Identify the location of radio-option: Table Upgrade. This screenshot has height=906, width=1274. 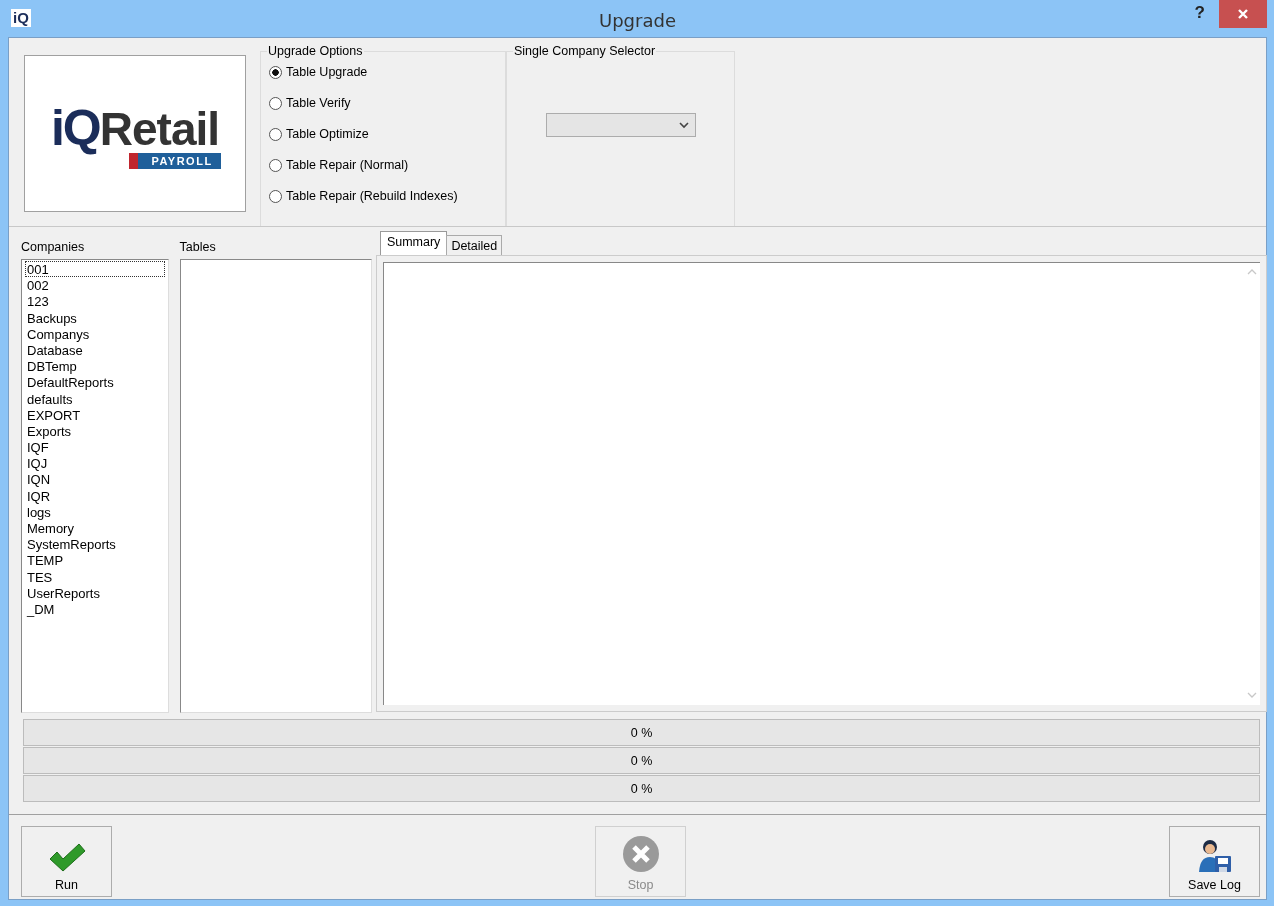
(383, 72).